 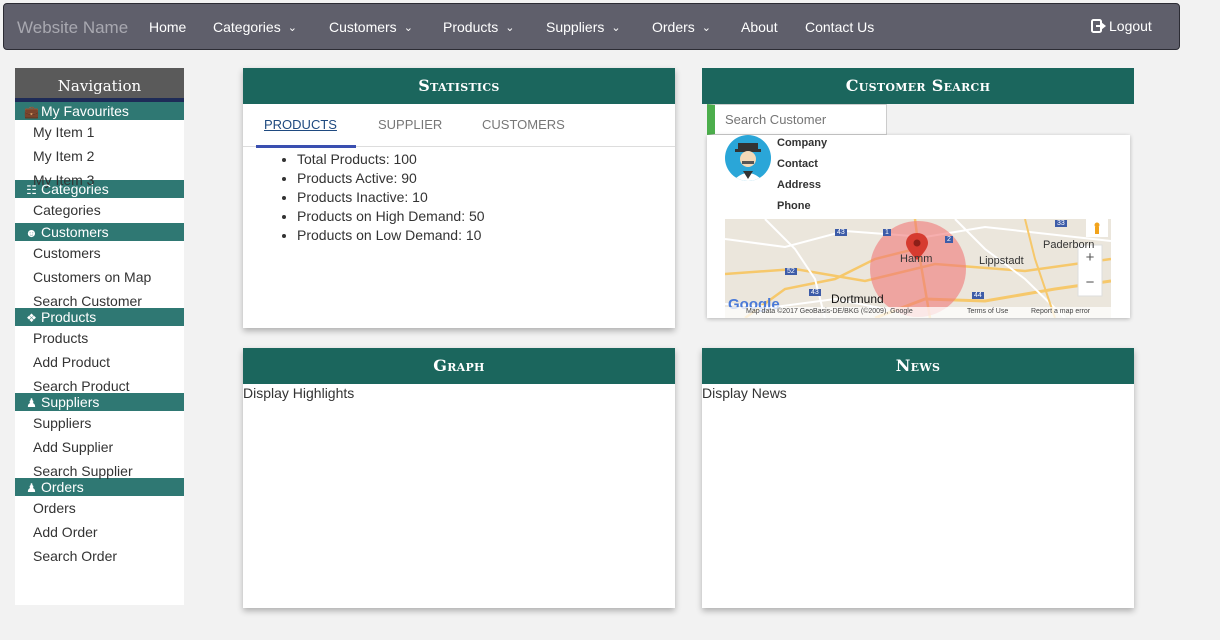 What do you see at coordinates (523, 124) in the screenshot?
I see `tab-customers: CUSTOMERS` at bounding box center [523, 124].